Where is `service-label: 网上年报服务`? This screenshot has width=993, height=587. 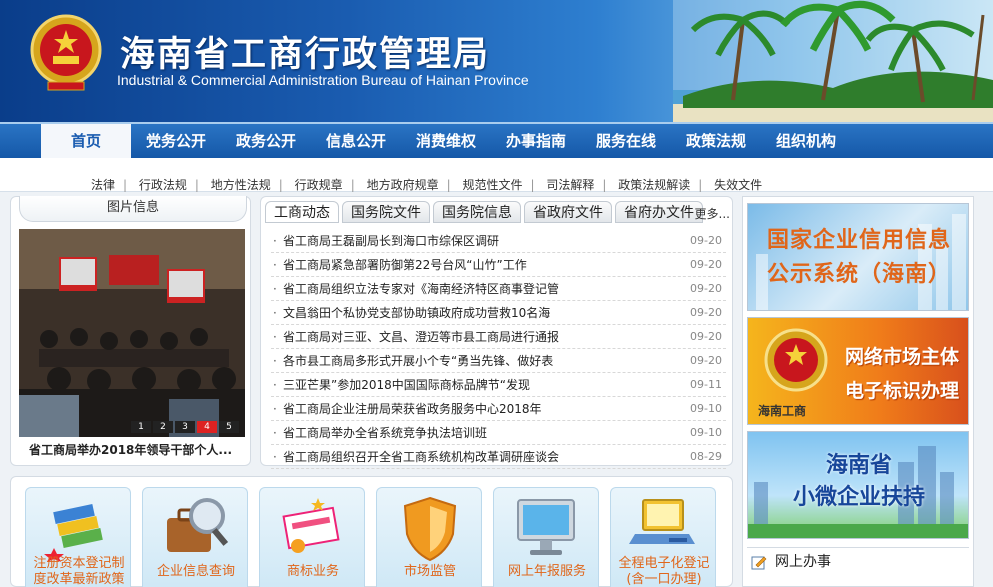 service-label: 网上年报服务 is located at coordinates (546, 571).